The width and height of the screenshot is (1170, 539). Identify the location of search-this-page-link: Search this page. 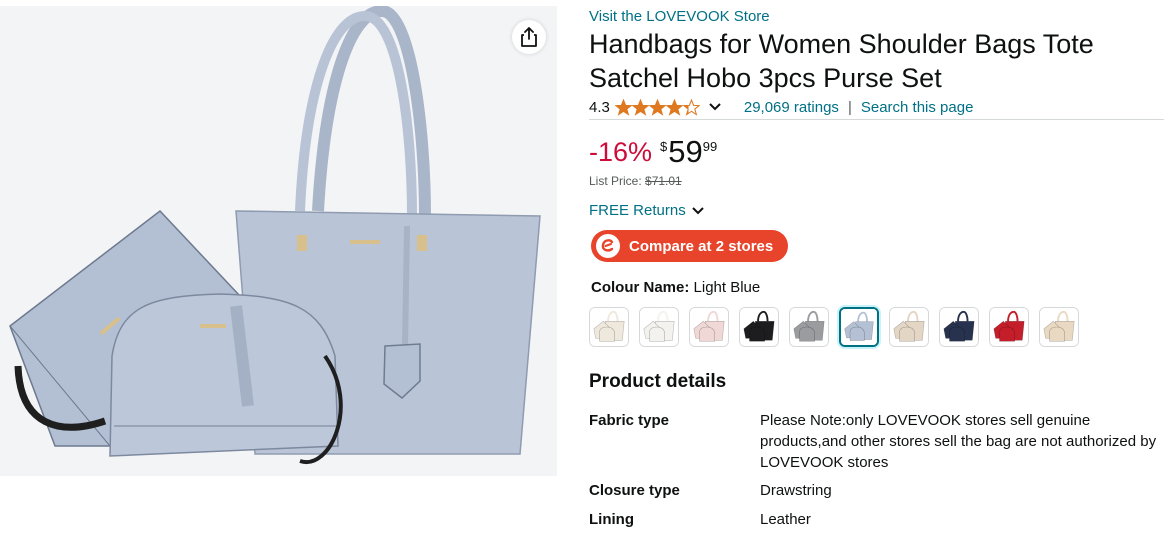
(917, 107).